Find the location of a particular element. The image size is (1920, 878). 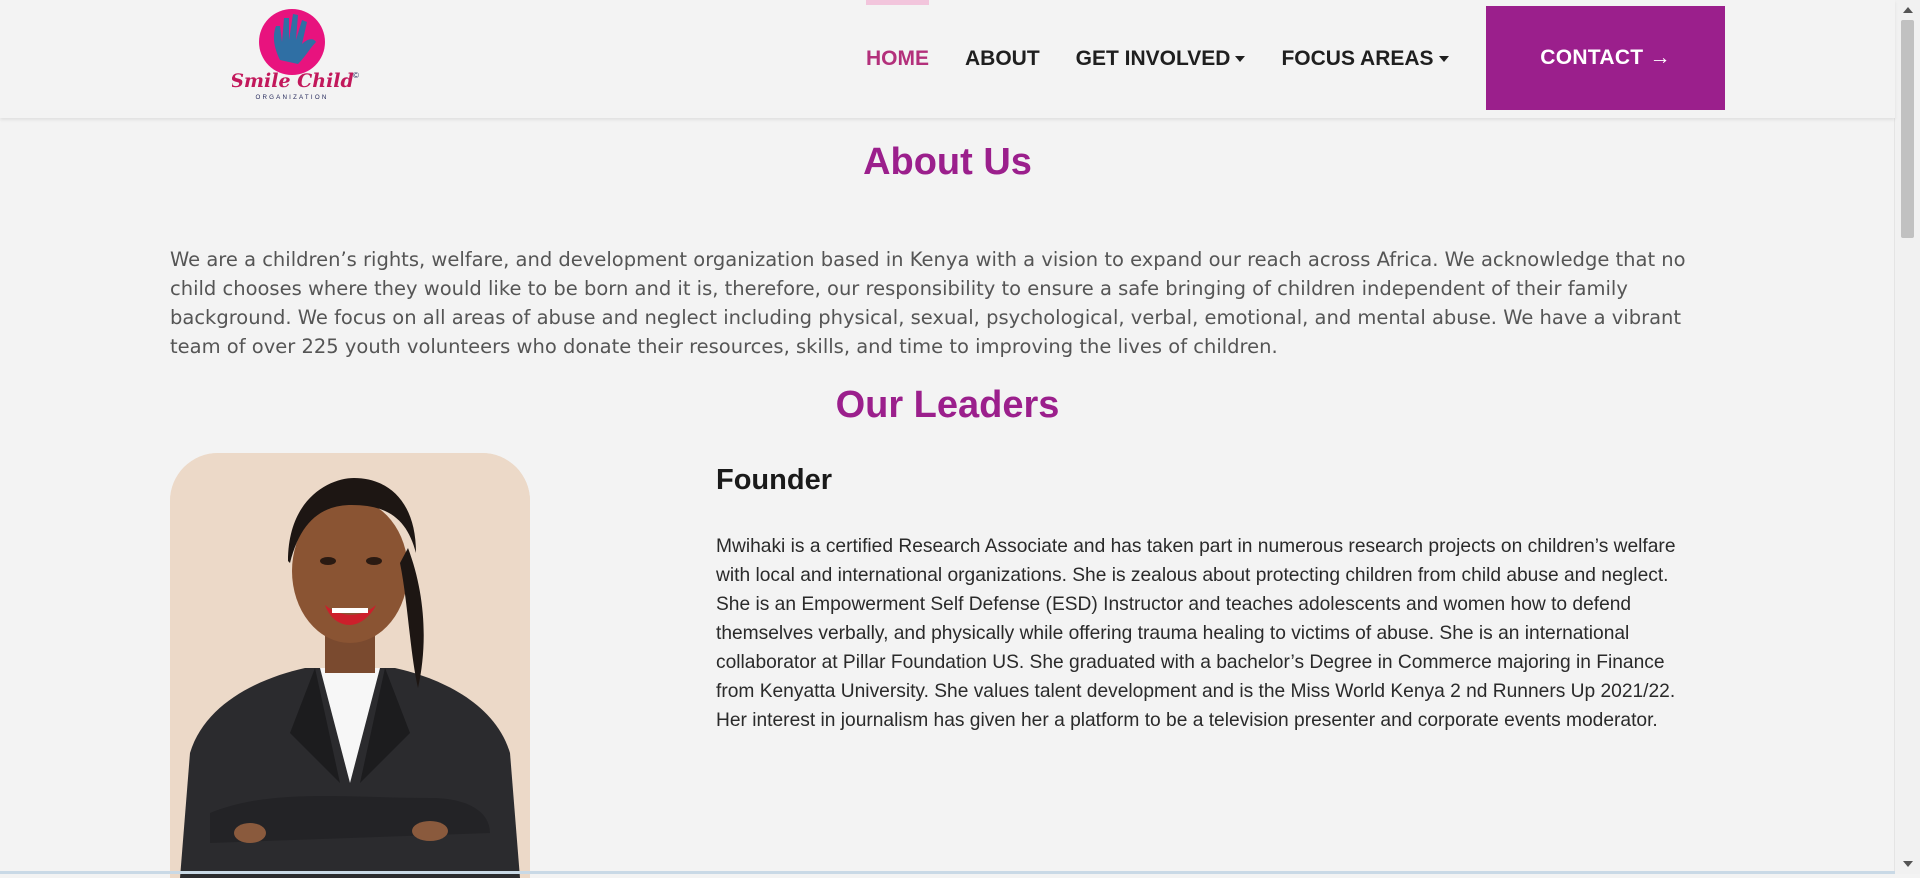

nav-item-label: ABOUT is located at coordinates (1002, 58).